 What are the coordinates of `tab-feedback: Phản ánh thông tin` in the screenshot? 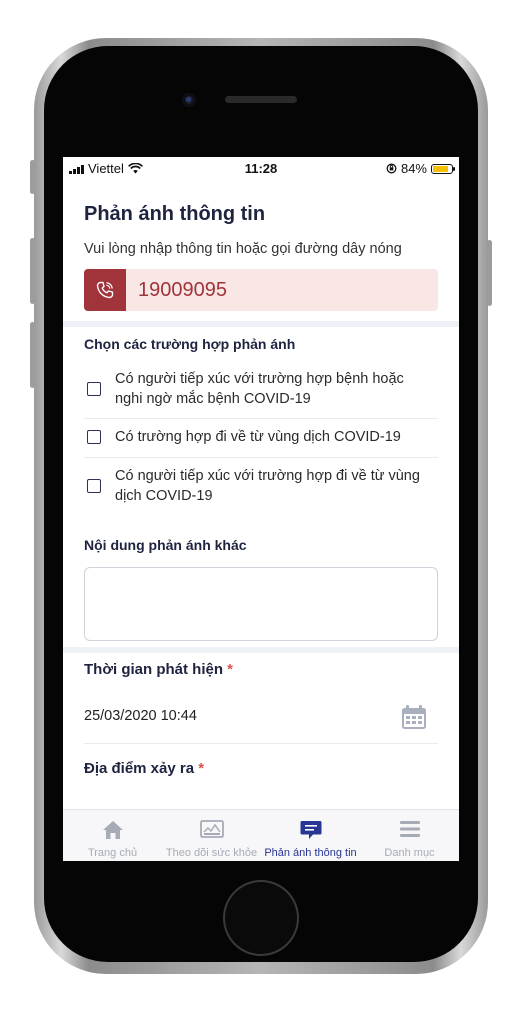 It's located at (310, 835).